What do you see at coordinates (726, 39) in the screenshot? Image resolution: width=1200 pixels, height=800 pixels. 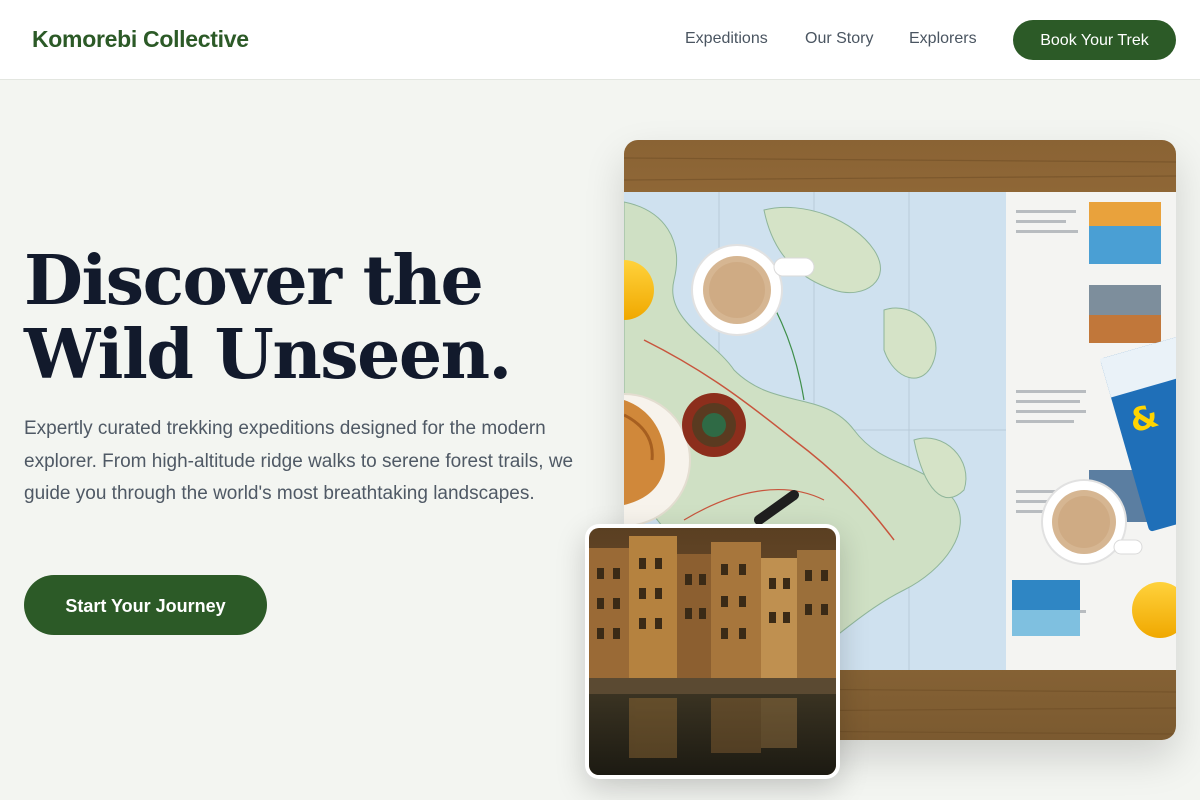 I see `nav-link-expeditions: Expeditions` at bounding box center [726, 39].